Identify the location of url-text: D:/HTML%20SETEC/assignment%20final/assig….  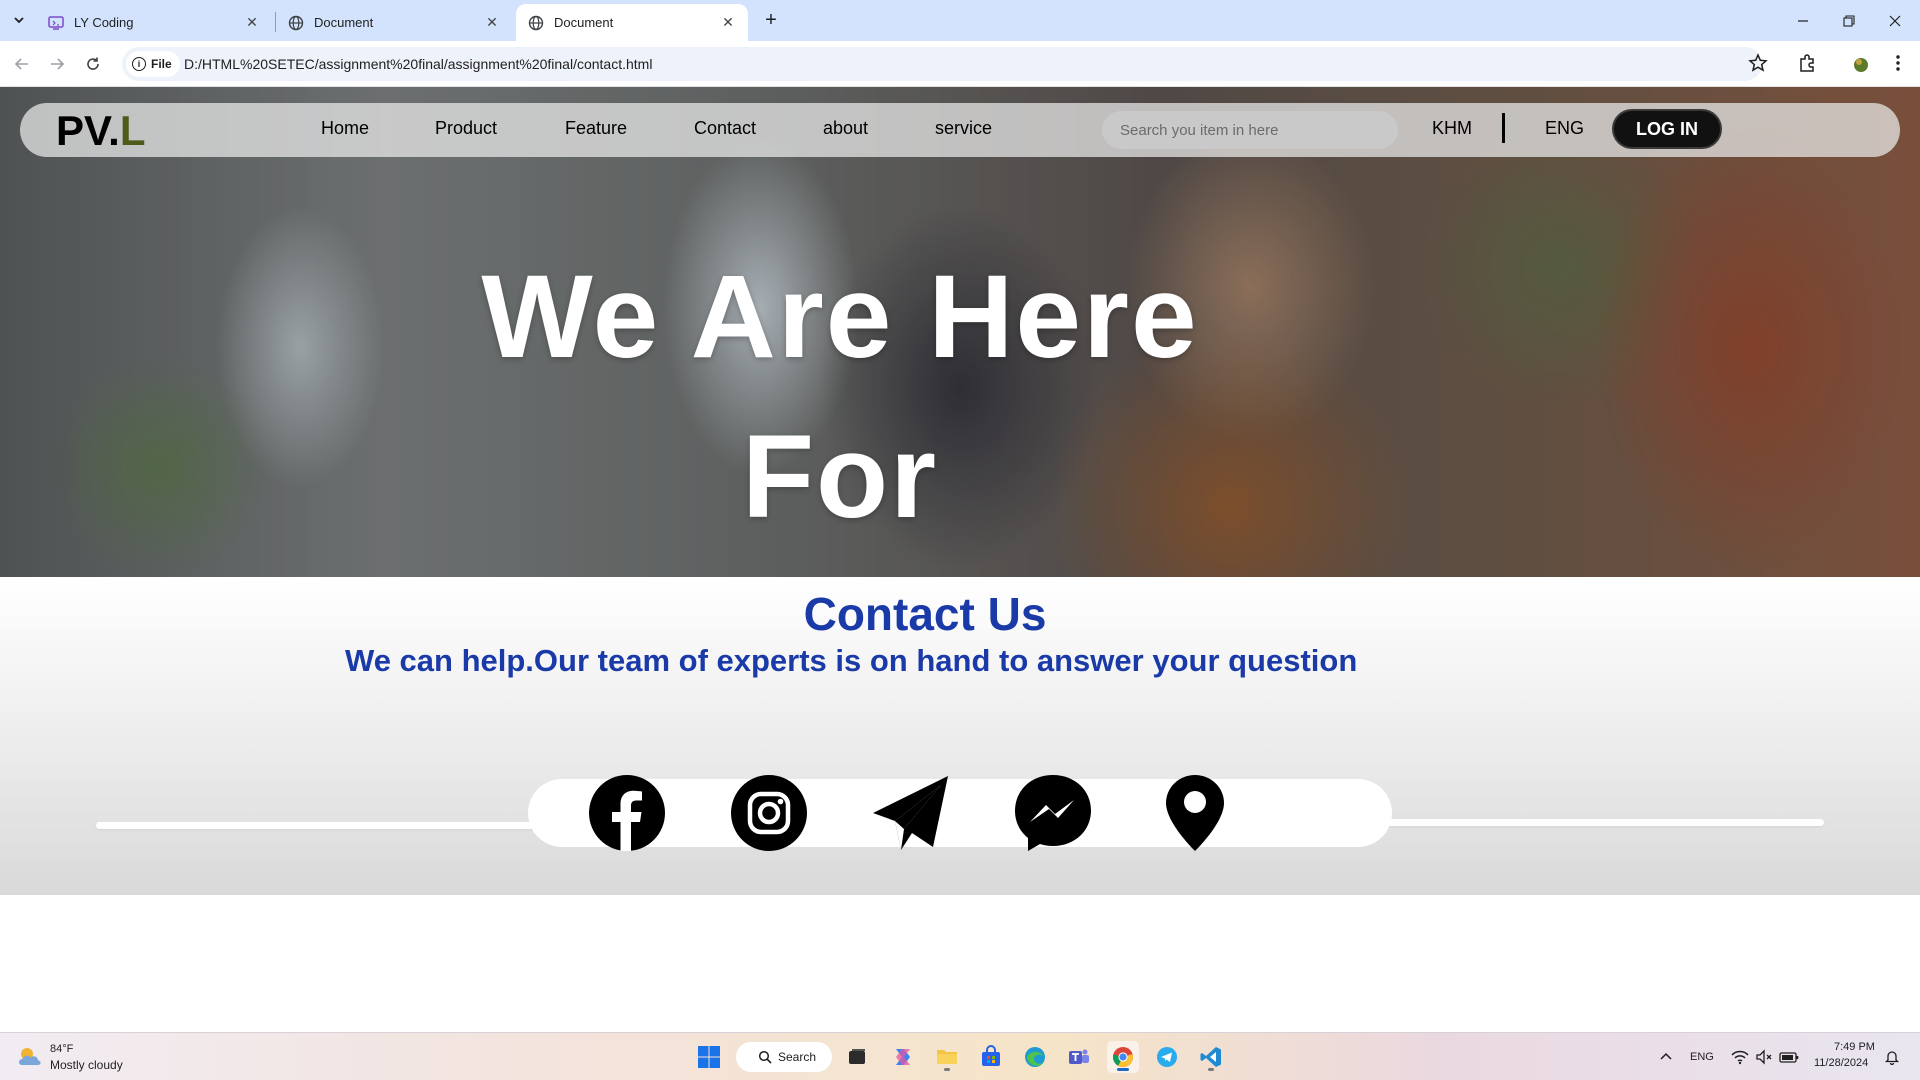
(418, 64).